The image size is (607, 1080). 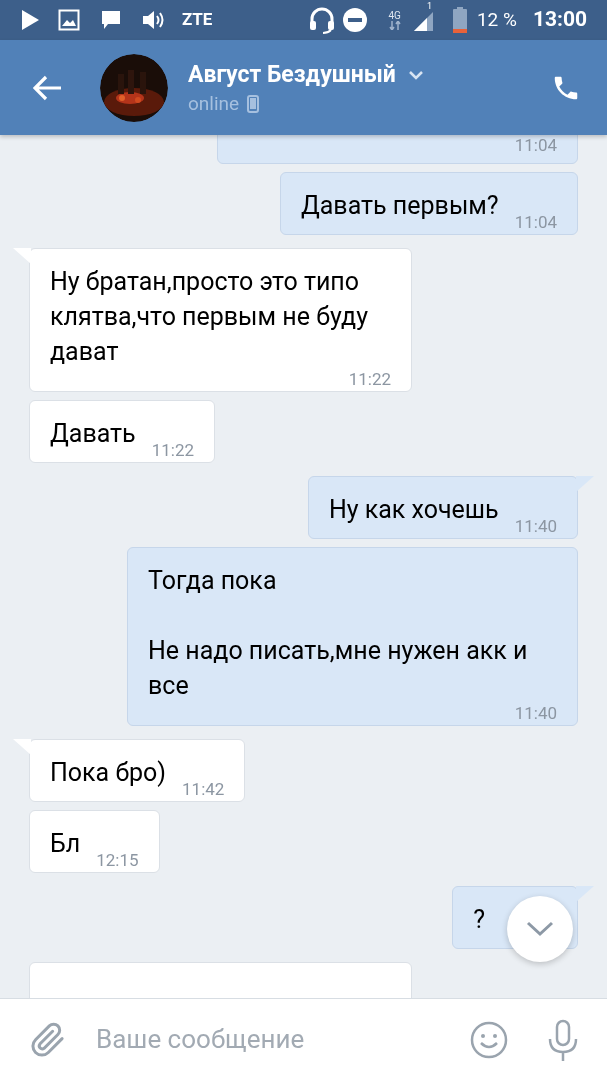 What do you see at coordinates (65, 844) in the screenshot?
I see `message-text: Бл` at bounding box center [65, 844].